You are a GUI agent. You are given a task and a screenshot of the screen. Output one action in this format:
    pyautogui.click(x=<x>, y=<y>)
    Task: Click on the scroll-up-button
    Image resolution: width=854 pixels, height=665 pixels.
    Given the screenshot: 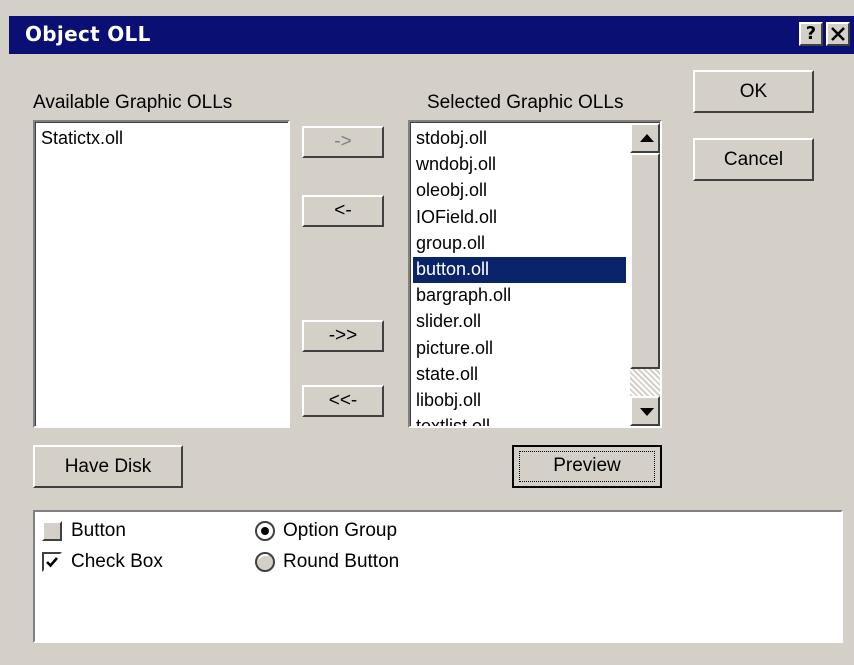 What is the action you would take?
    pyautogui.click(x=645, y=138)
    